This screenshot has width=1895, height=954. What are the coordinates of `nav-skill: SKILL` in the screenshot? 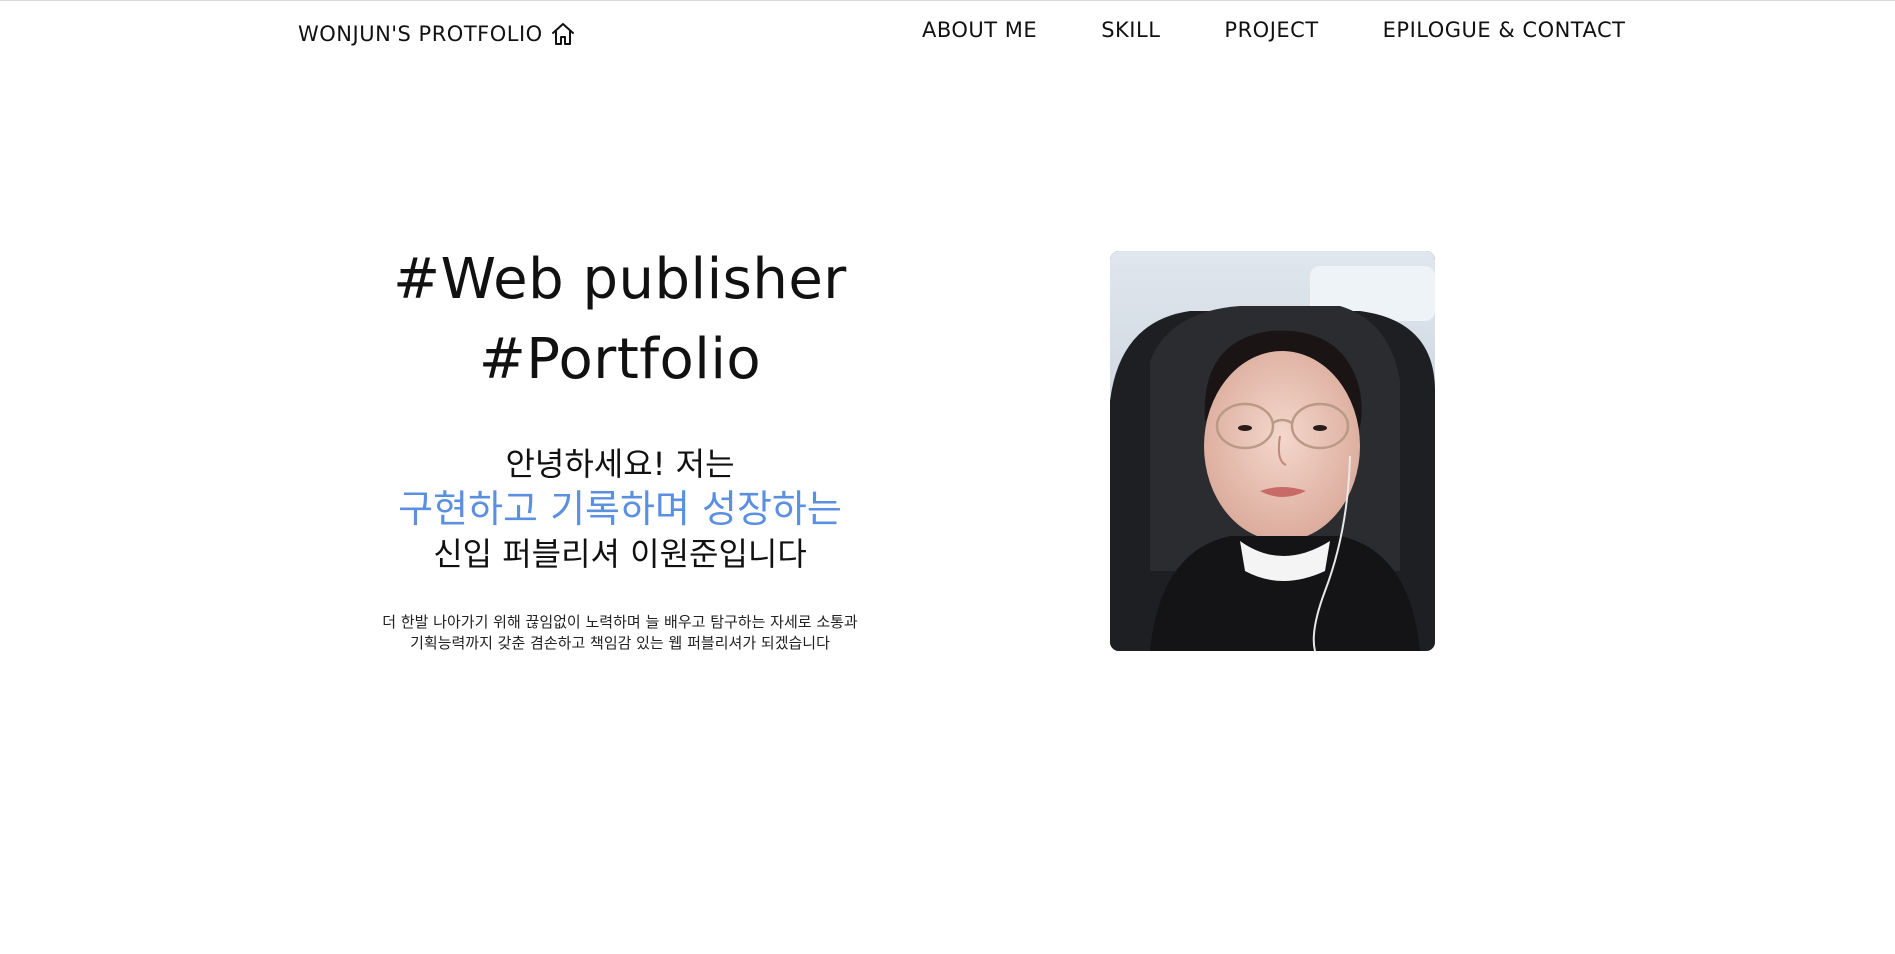 It's located at (1130, 30).